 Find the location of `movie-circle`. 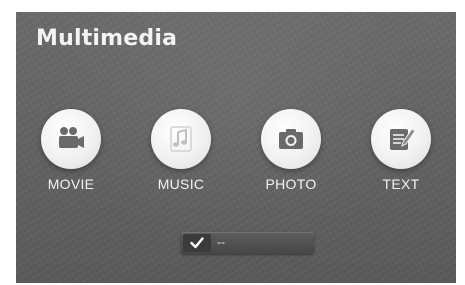

movie-circle is located at coordinates (71, 139).